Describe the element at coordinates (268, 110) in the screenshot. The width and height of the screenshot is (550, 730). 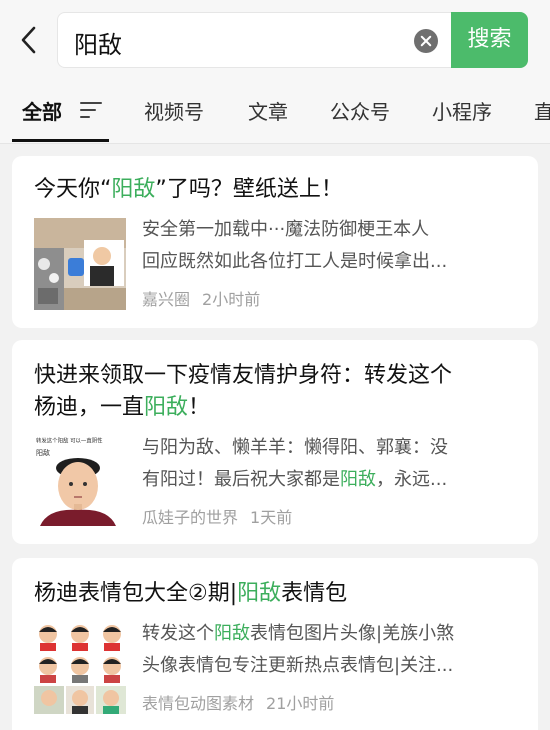
I see `tab-articles: 文章` at that location.